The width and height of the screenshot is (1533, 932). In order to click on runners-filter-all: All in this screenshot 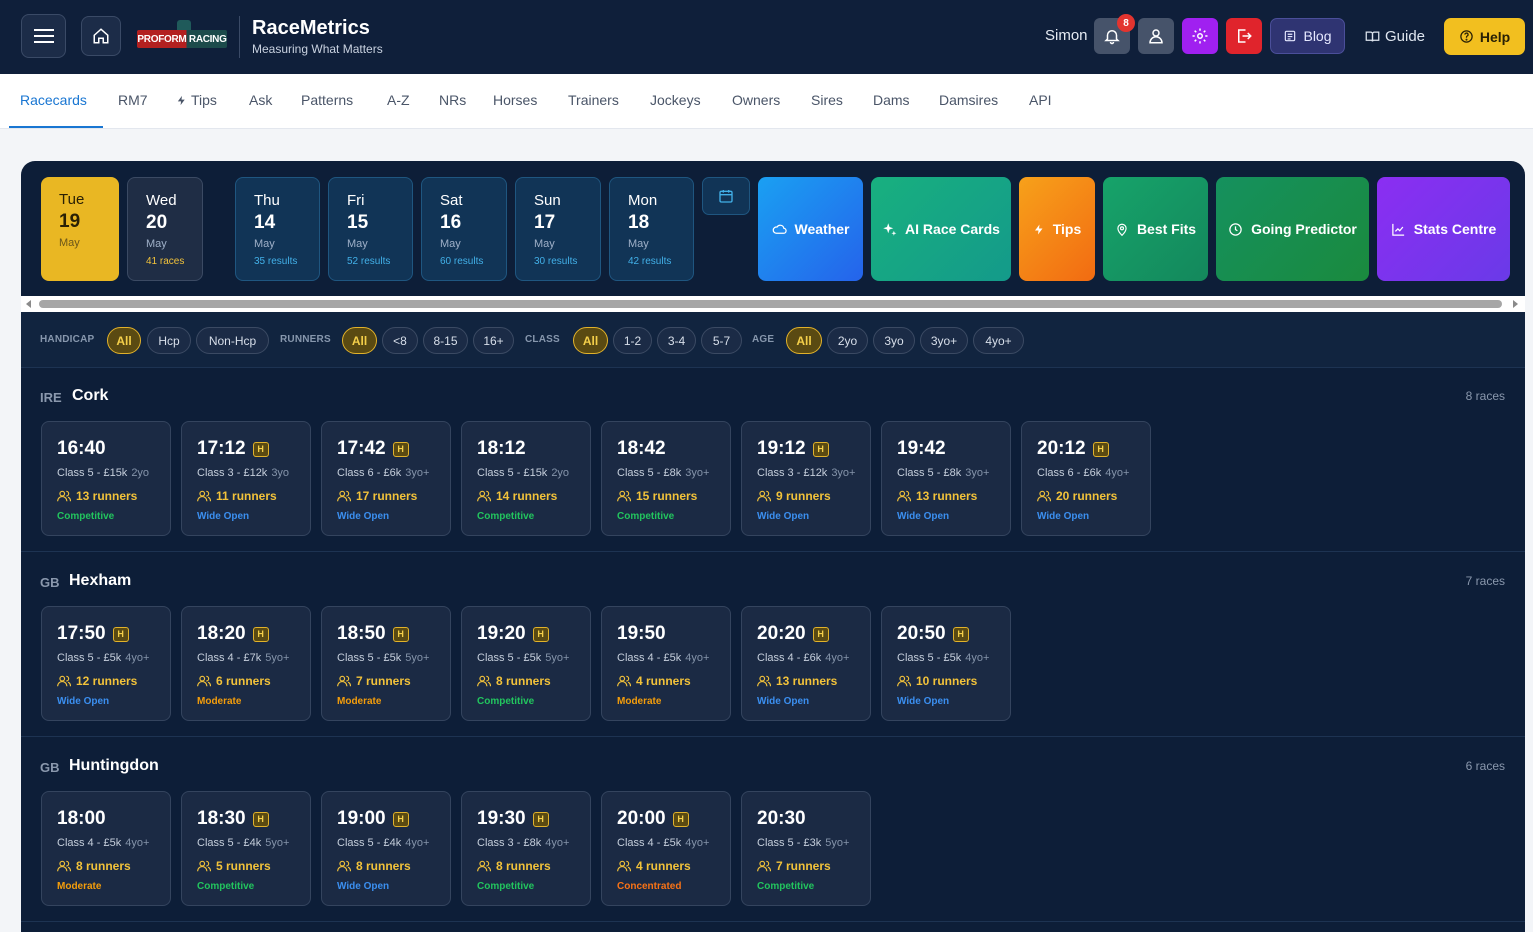, I will do `click(359, 340)`.